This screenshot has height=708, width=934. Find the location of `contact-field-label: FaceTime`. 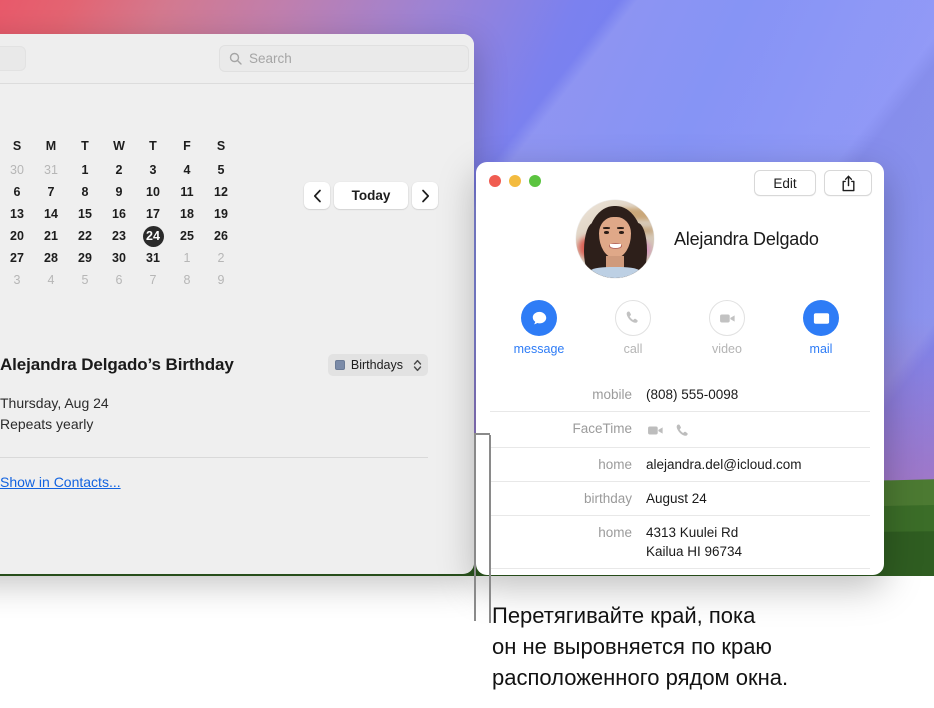

contact-field-label: FaceTime is located at coordinates (602, 428).